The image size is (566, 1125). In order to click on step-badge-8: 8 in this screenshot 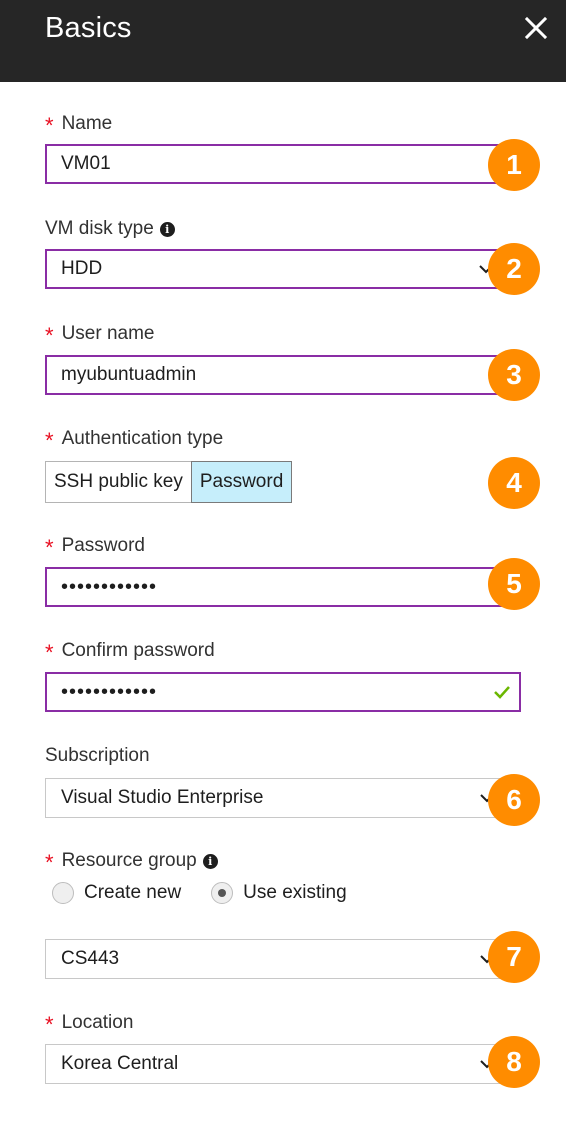, I will do `click(514, 1062)`.